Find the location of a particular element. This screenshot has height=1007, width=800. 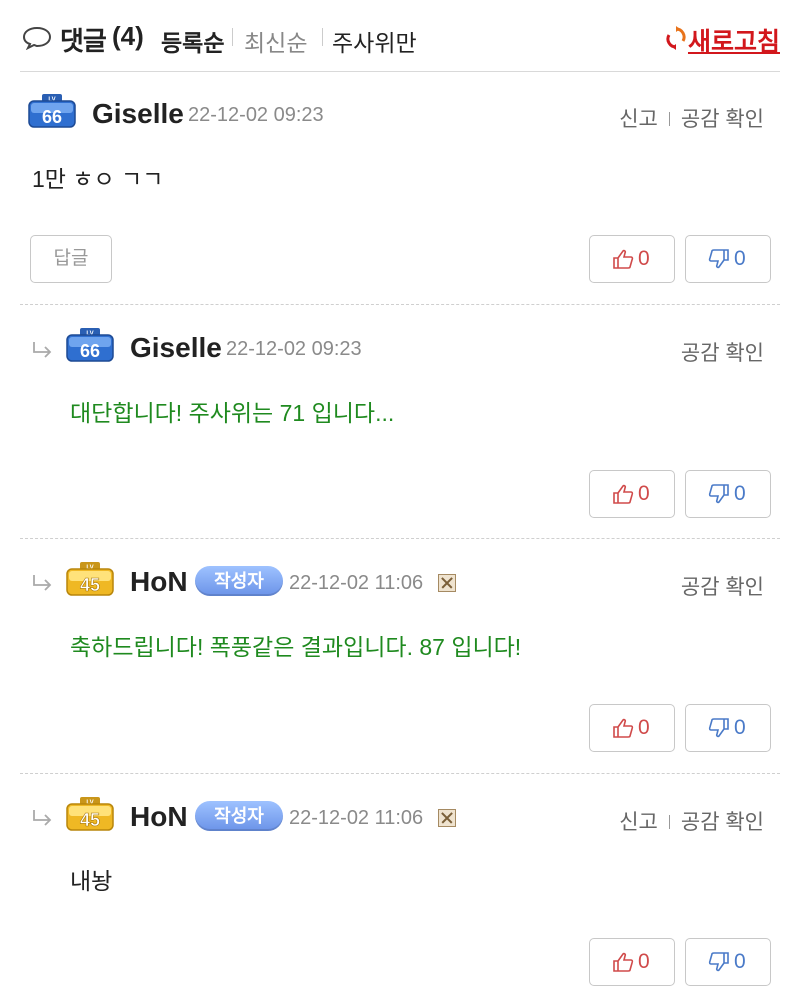

comment-count: (4) is located at coordinates (128, 36).